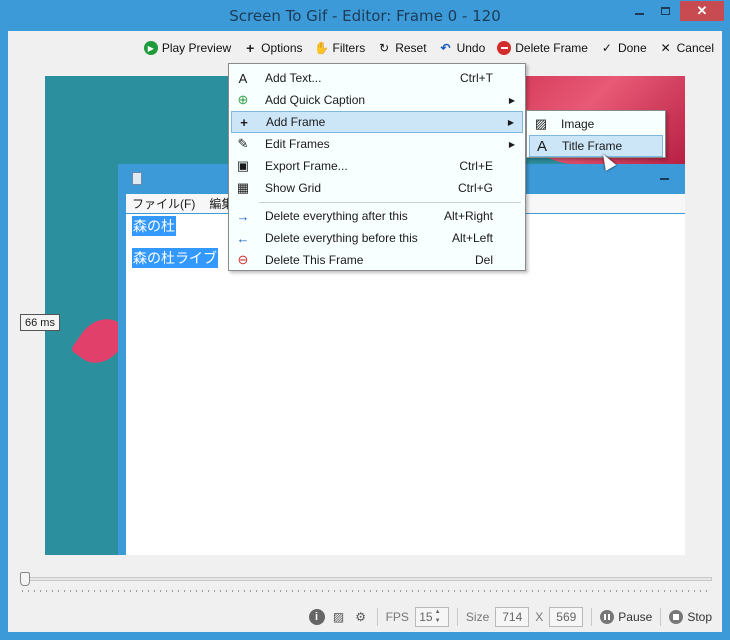 Image resolution: width=730 pixels, height=640 pixels. I want to click on check-icon: ✓, so click(606, 48).